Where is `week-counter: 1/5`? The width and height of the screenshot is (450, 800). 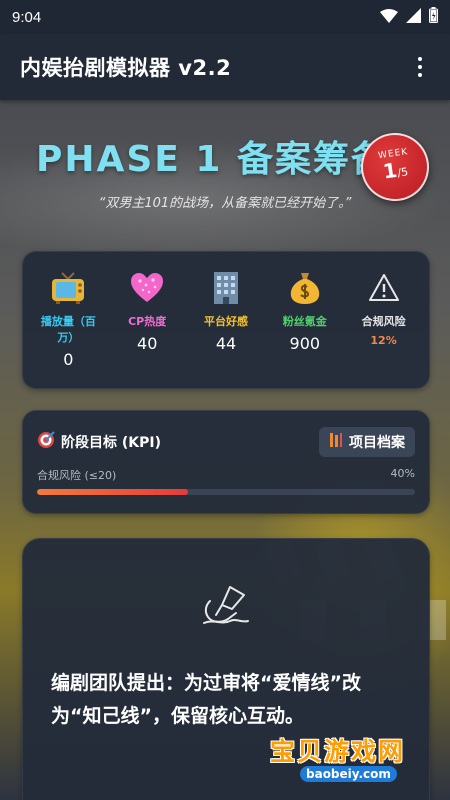 week-counter: 1/5 is located at coordinates (396, 171).